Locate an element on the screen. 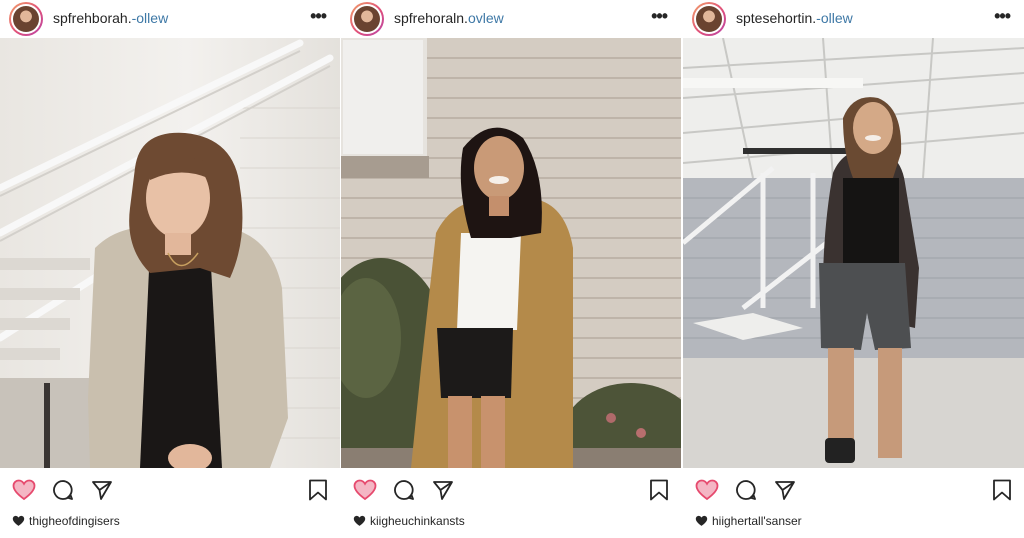 The height and width of the screenshot is (538, 1024). likes-line: hiighertall'sanser is located at coordinates (748, 521).